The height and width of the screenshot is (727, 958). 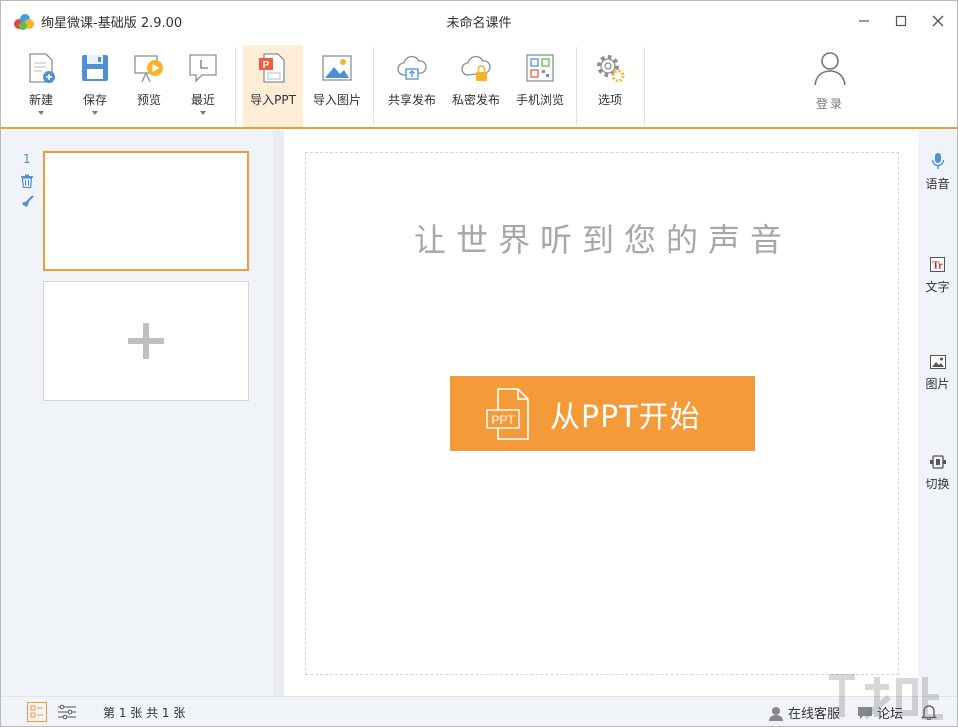 What do you see at coordinates (149, 86) in the screenshot?
I see `preview-button: 预览` at bounding box center [149, 86].